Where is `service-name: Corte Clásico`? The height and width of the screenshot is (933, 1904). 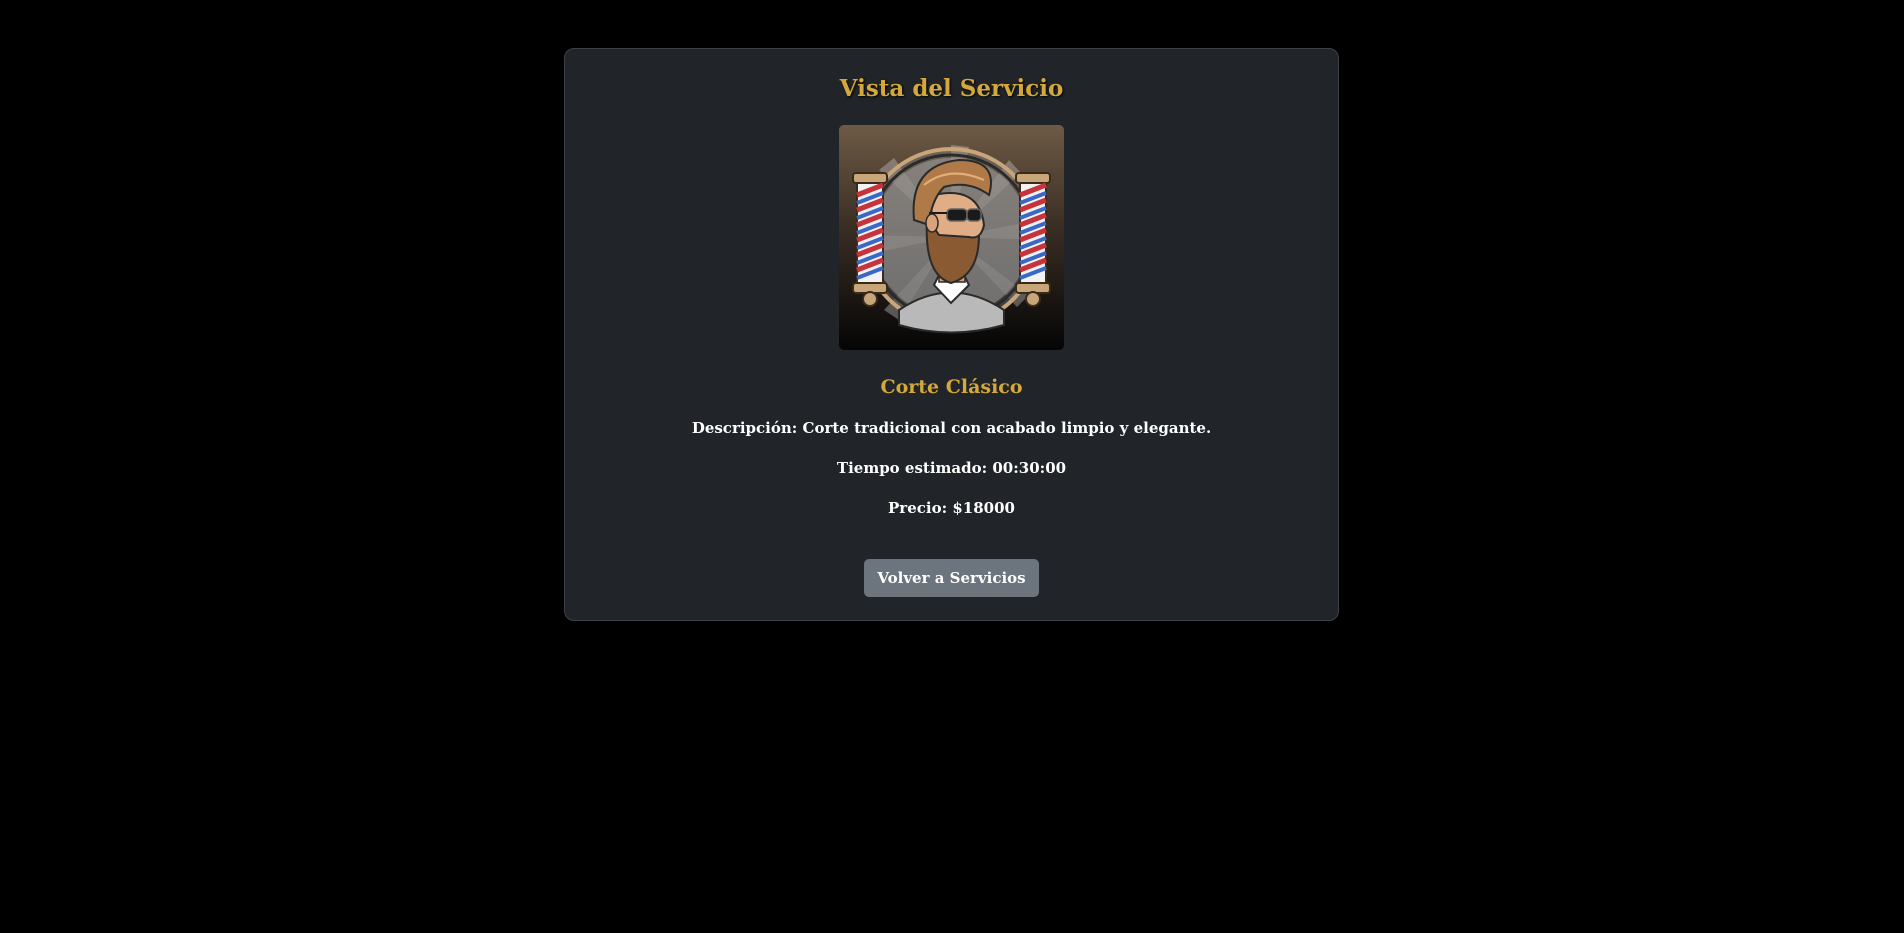
service-name: Corte Clásico is located at coordinates (951, 387).